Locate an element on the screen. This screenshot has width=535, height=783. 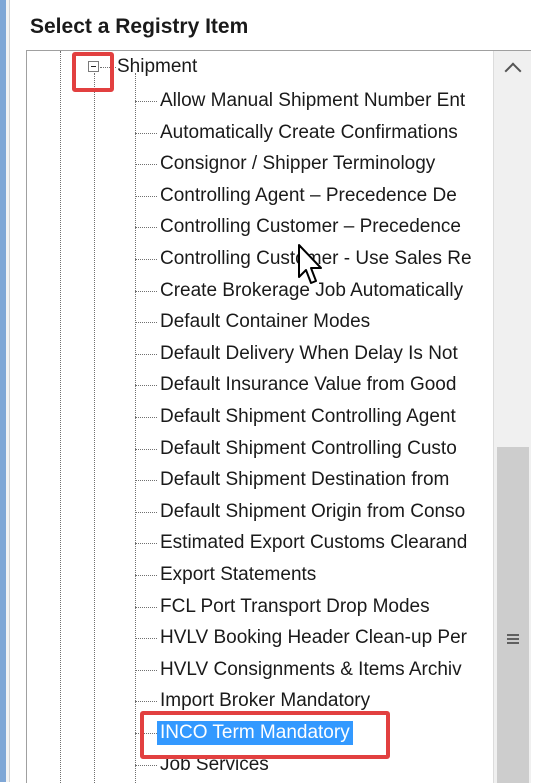
tree-item-label: HVLV Booking Header Clean-up Per is located at coordinates (313, 638).